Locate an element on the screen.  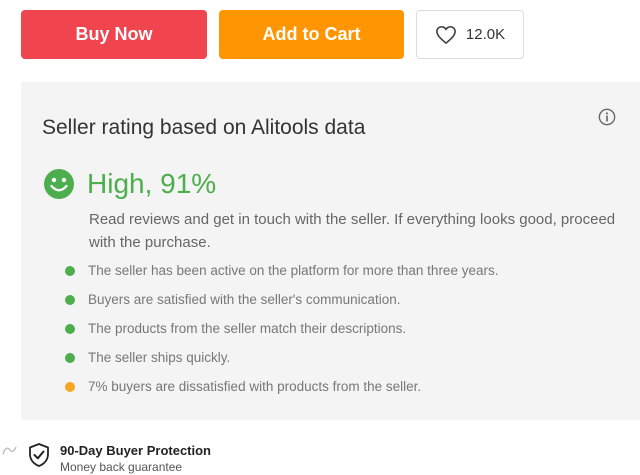
protection-subtitle: Money back guarantee is located at coordinates (121, 467).